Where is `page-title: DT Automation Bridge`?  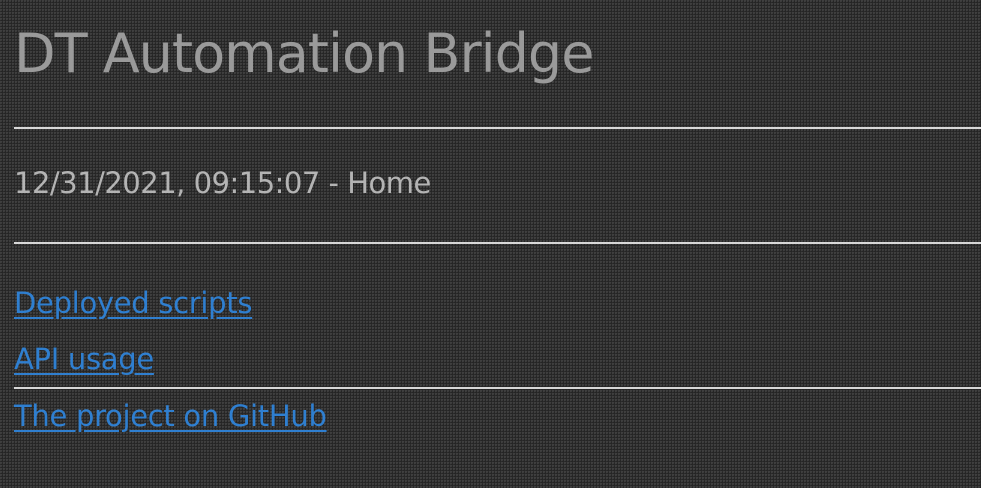 page-title: DT Automation Bridge is located at coordinates (304, 53).